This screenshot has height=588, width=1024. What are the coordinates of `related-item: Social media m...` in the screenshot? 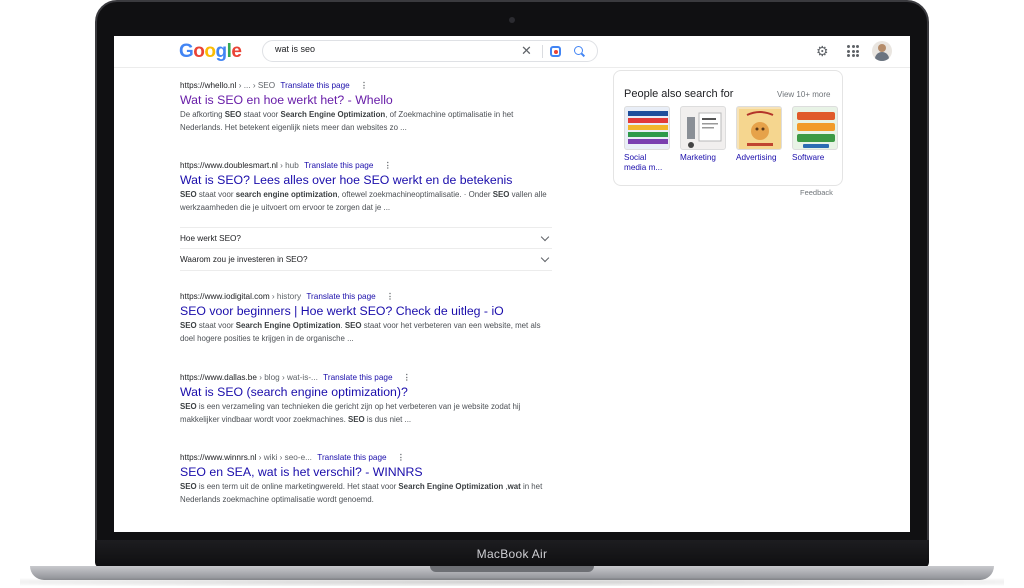 It's located at (647, 139).